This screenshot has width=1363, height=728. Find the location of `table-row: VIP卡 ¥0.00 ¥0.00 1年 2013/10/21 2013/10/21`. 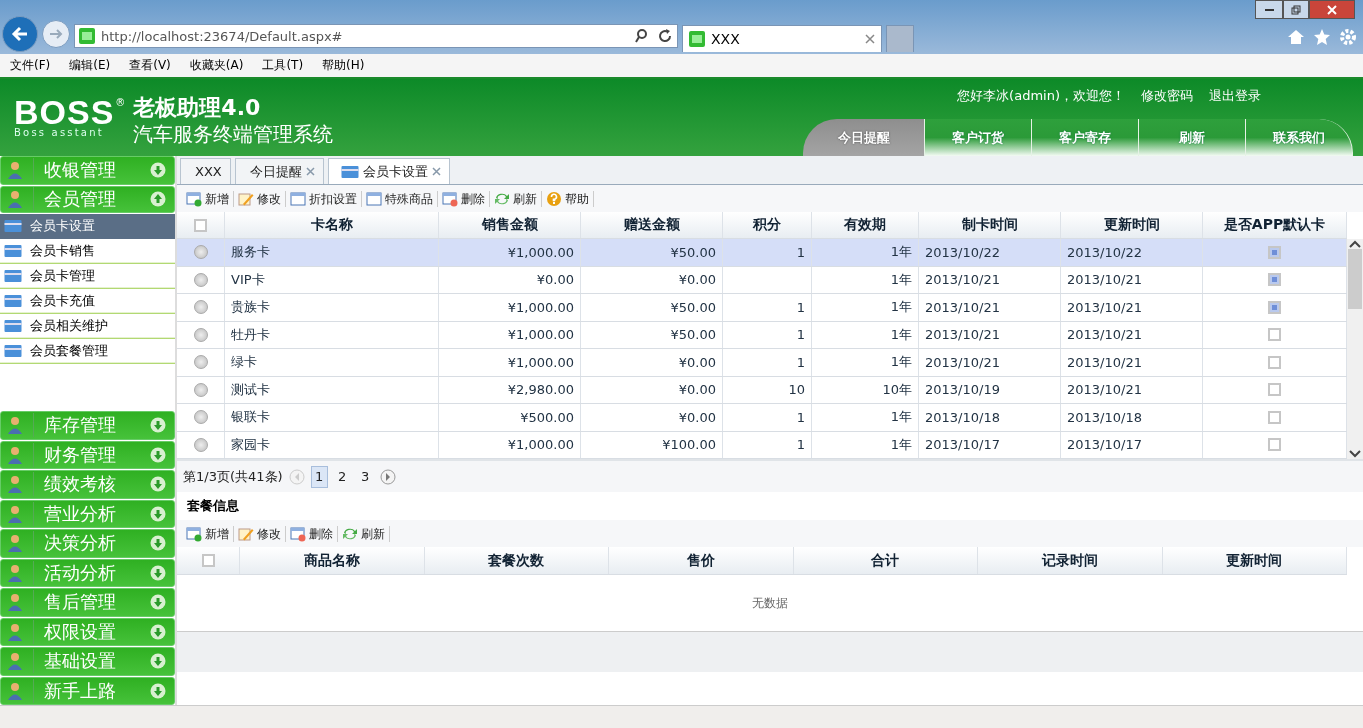

table-row: VIP卡 ¥0.00 ¥0.00 1年 2013/10/21 2013/10/21 is located at coordinates (762, 280).